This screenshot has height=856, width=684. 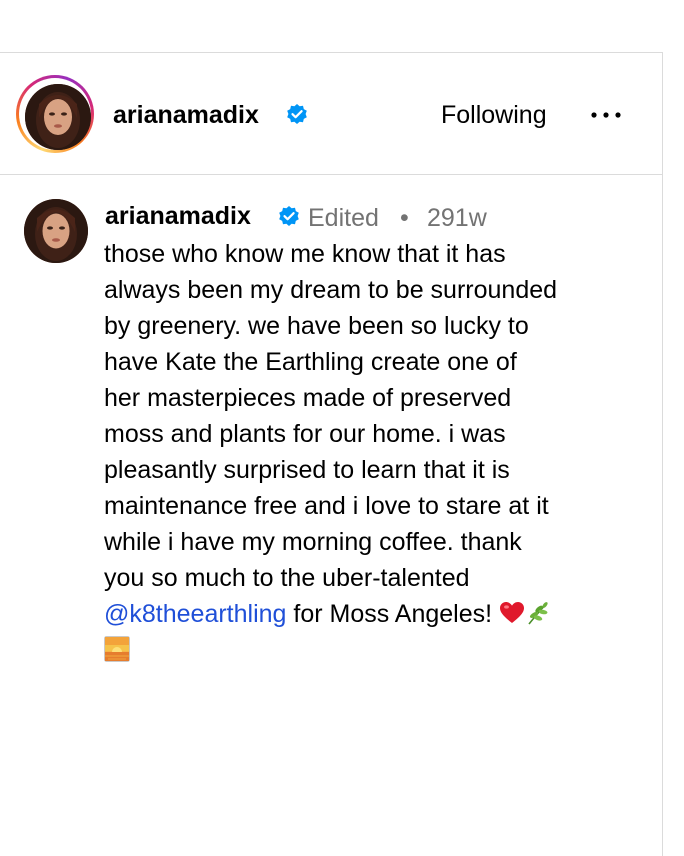 I want to click on caption-line: you so much to the uber-talented, so click(x=287, y=578).